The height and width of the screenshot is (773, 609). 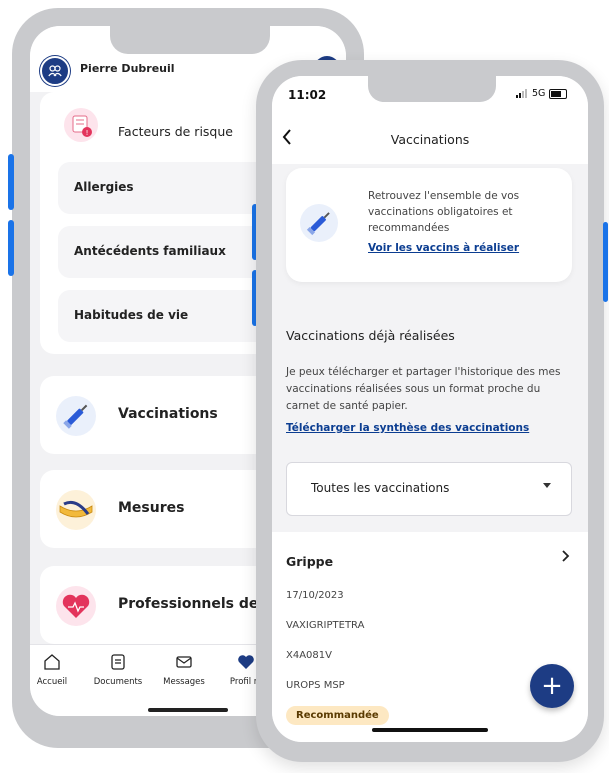 What do you see at coordinates (325, 625) in the screenshot?
I see `vaccine-product: VAXIGRIPTETRA` at bounding box center [325, 625].